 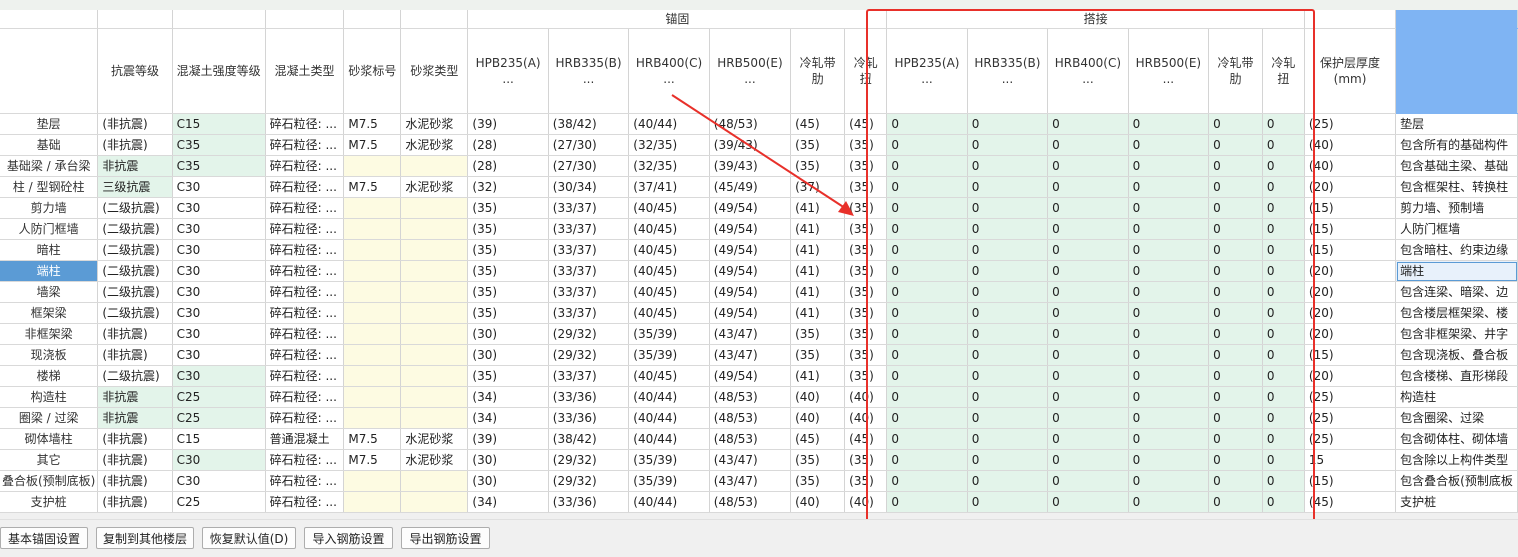 I want to click on anchor-cell: (40/44), so click(x=669, y=397).